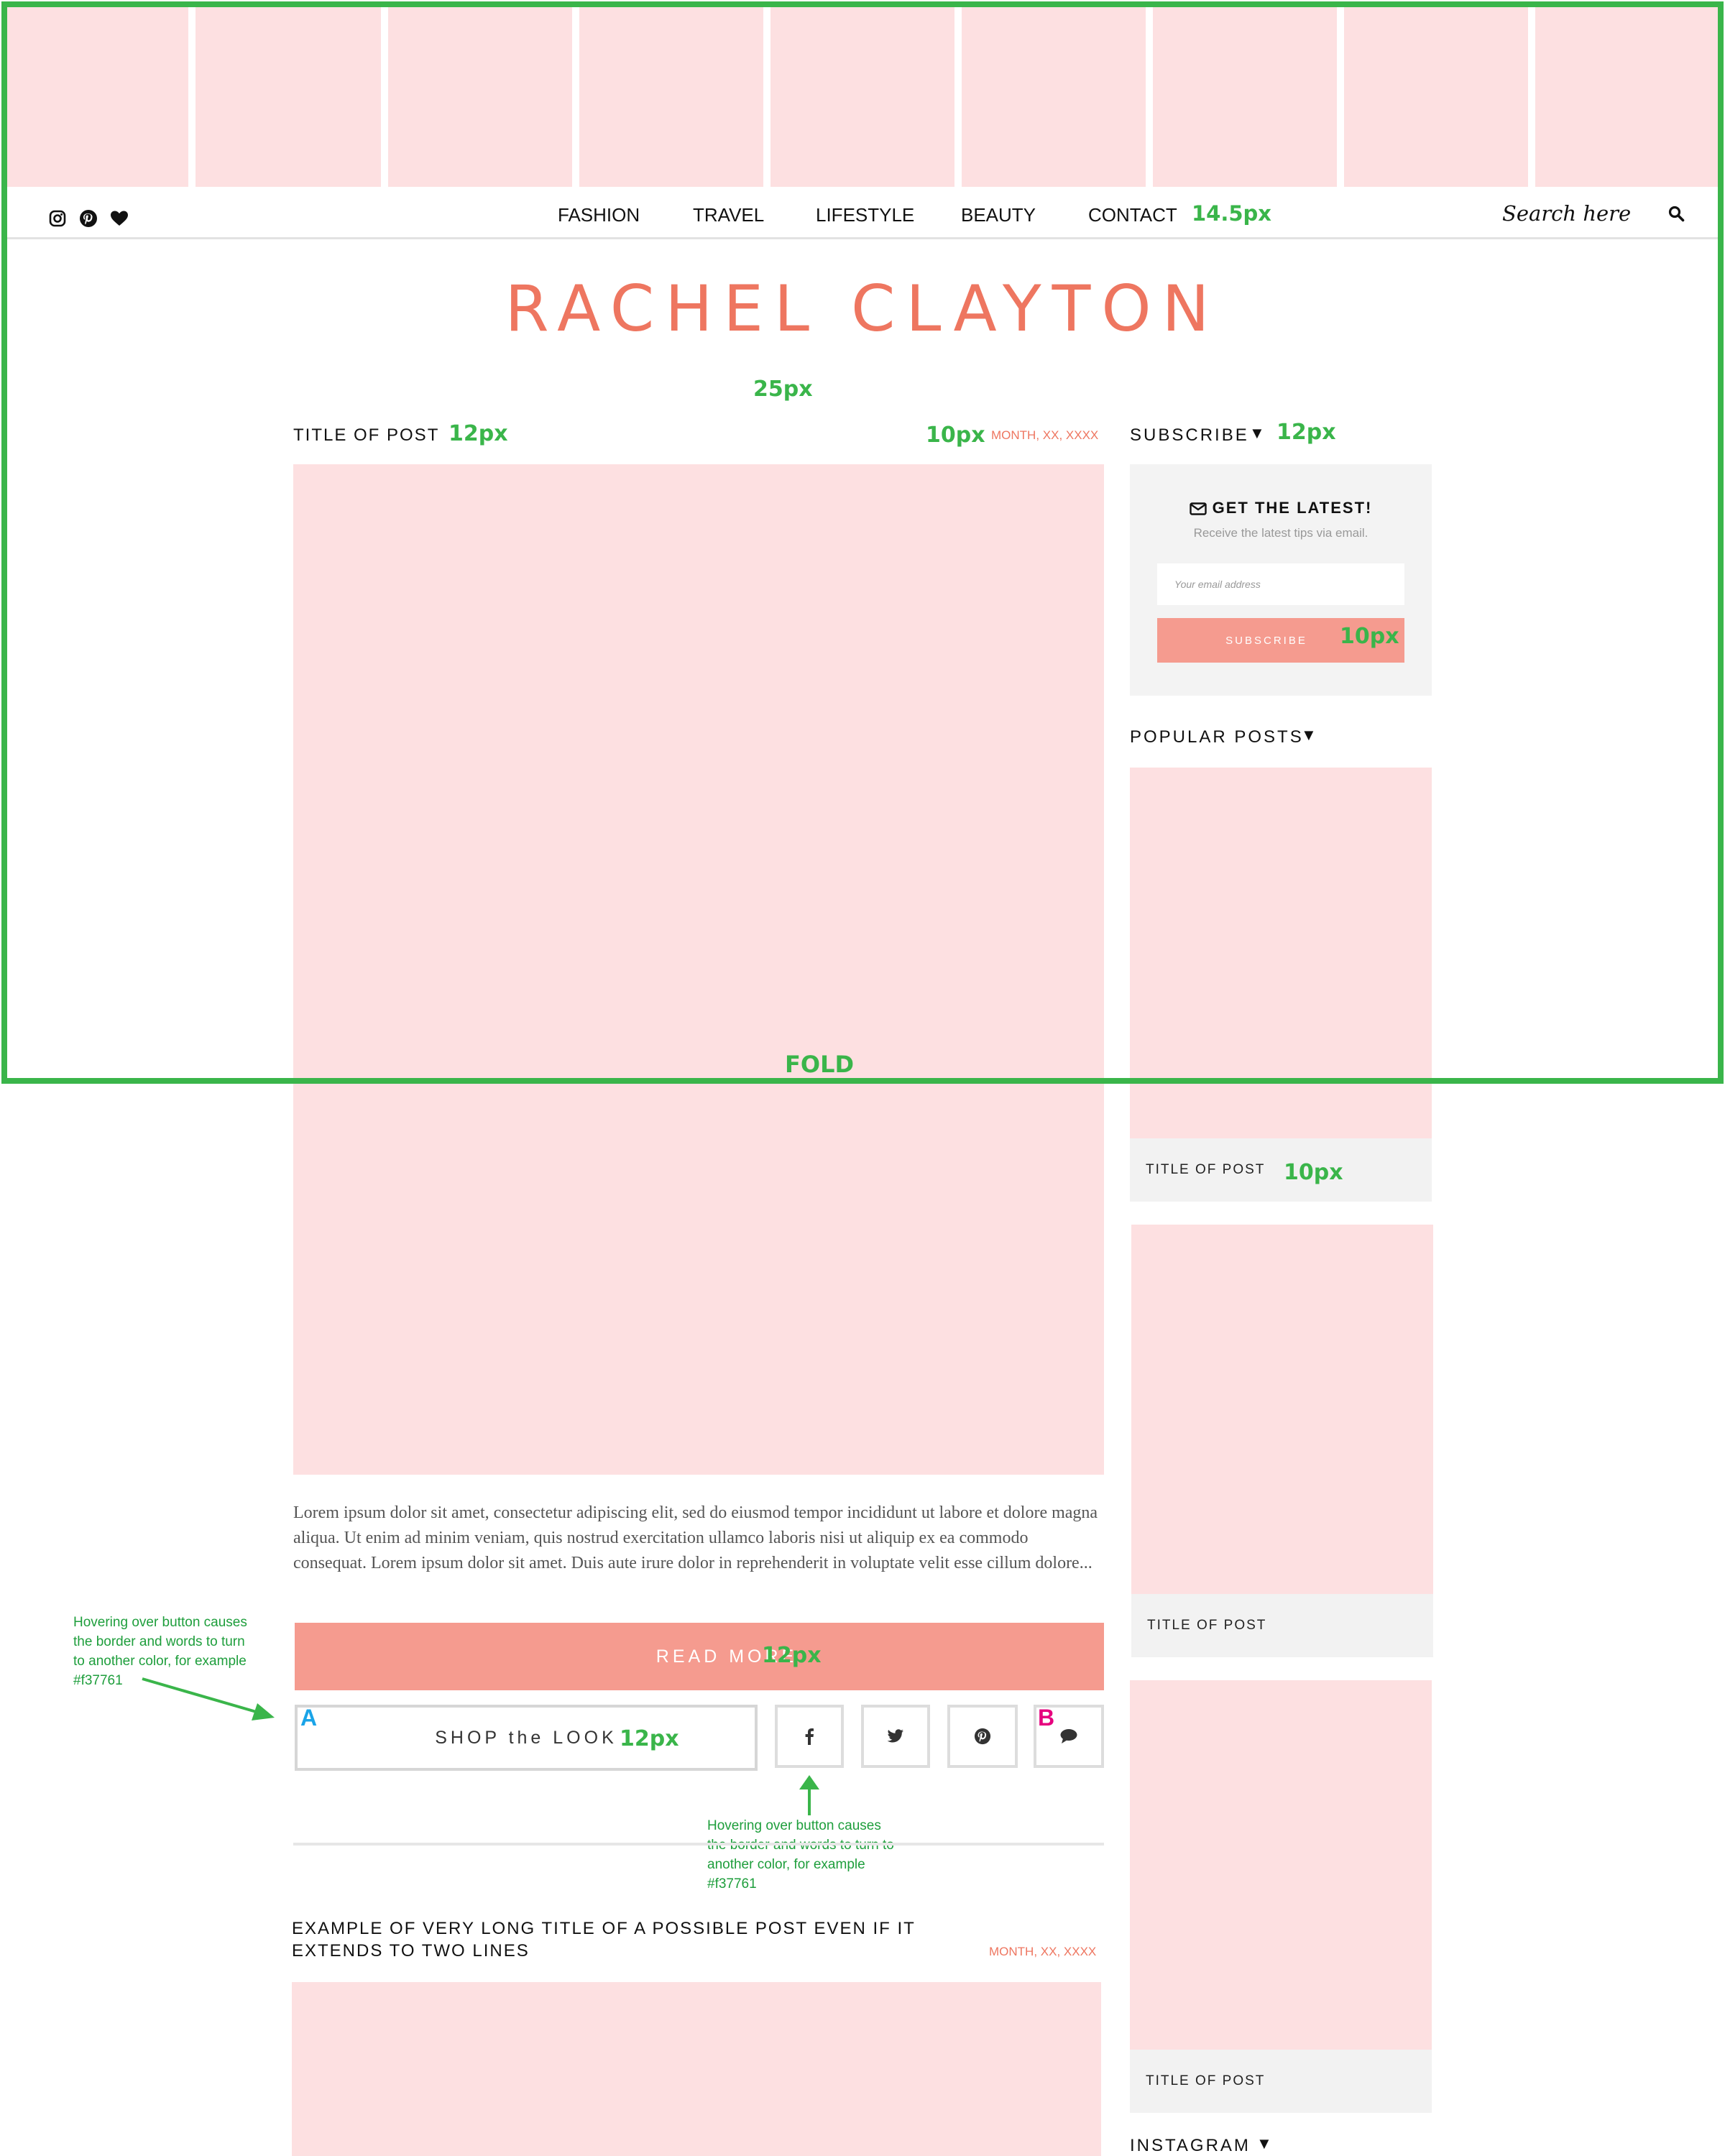 This screenshot has height=2156, width=1725. What do you see at coordinates (783, 389) in the screenshot?
I see `annotation-title-gap: 25px` at bounding box center [783, 389].